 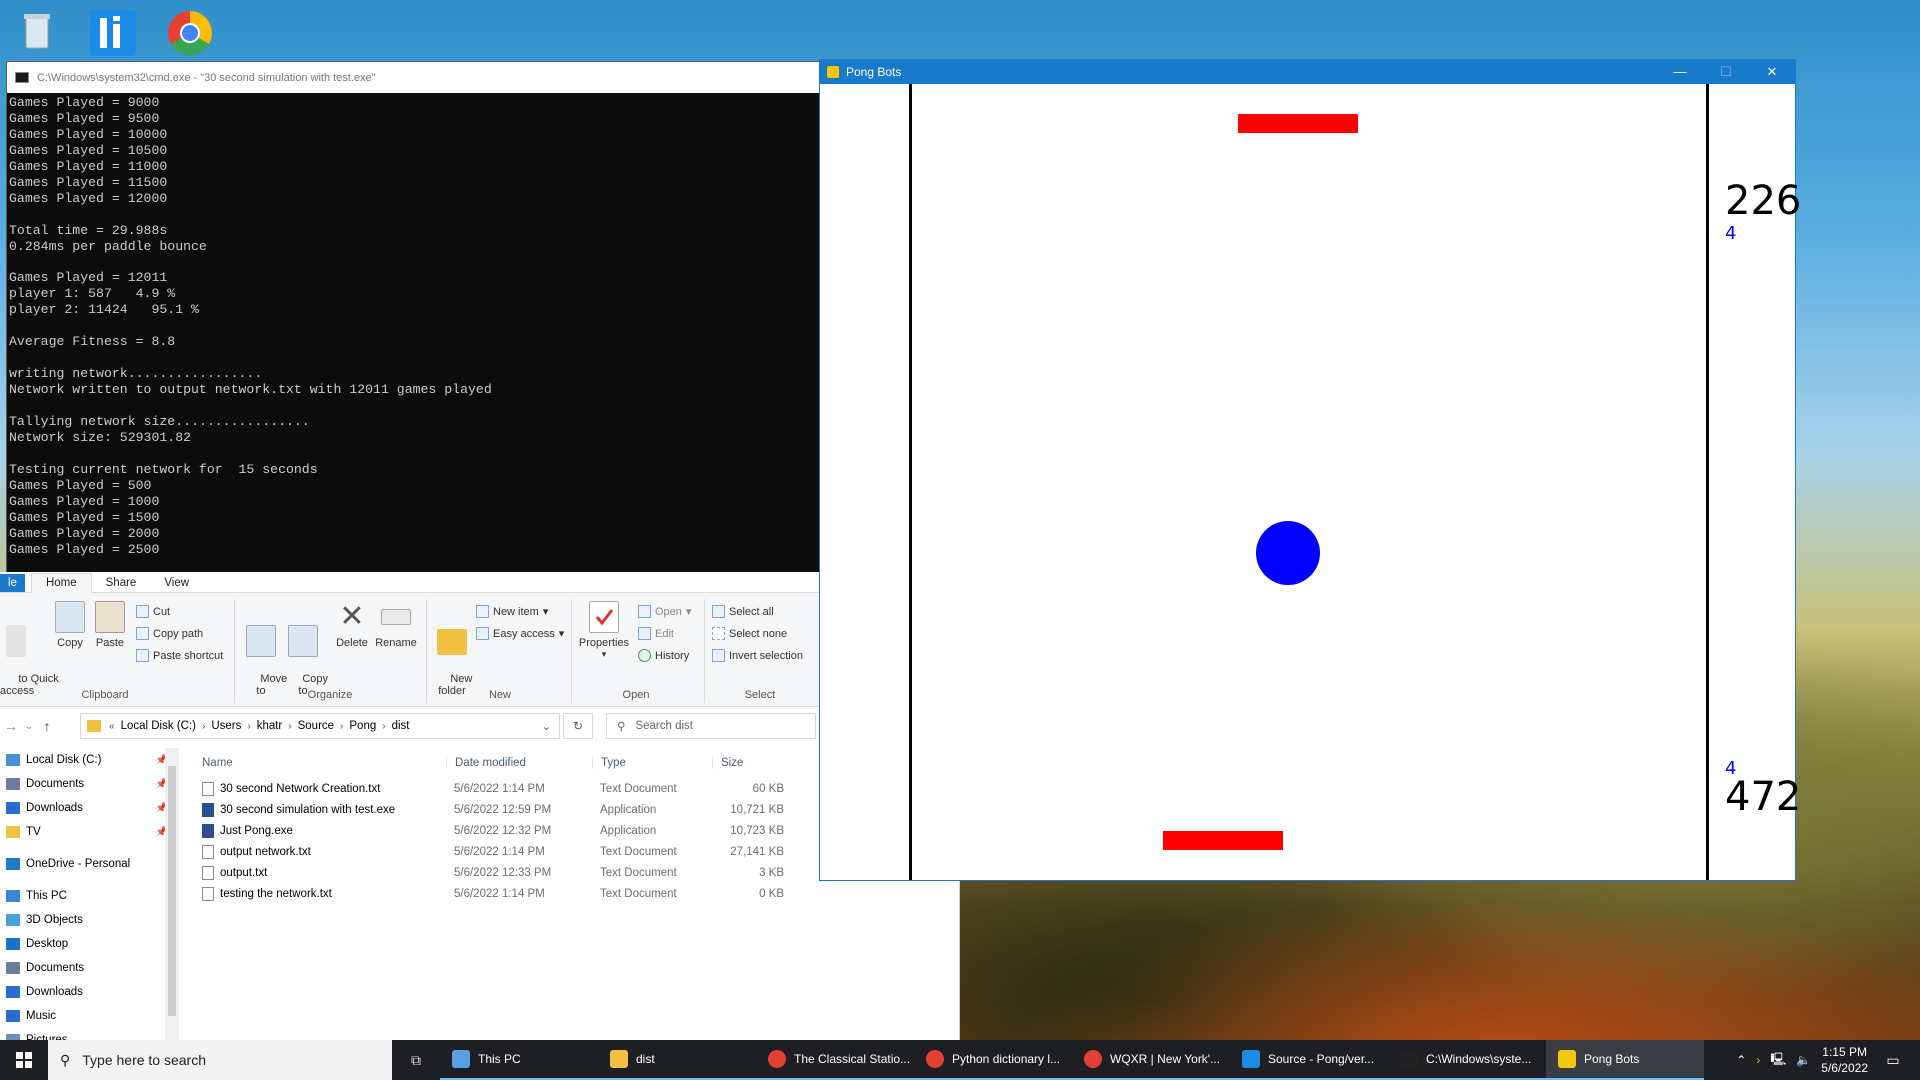 I want to click on network-icon: 🖳, so click(x=1778, y=1060).